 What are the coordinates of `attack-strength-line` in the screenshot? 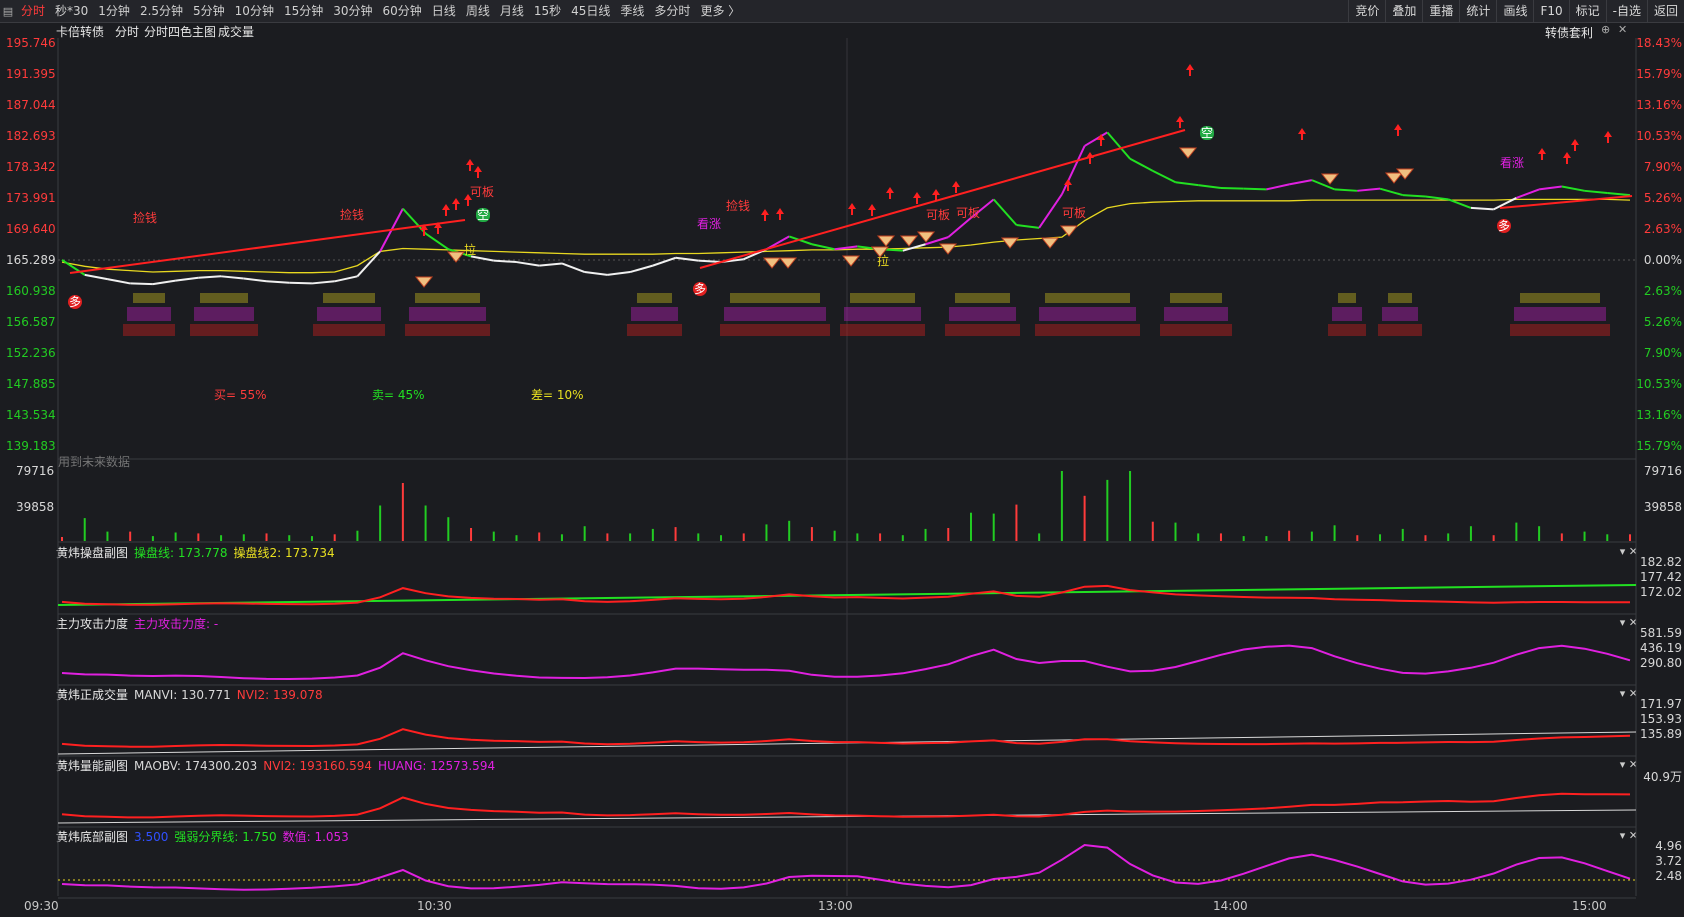 It's located at (846, 662).